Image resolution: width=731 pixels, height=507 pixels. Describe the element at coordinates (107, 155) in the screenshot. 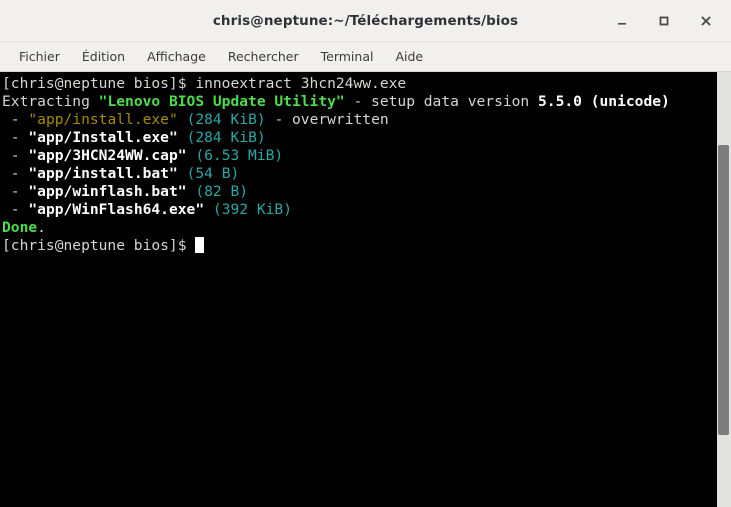

I see `file-name: "app/3HCN24WW.cap"` at that location.